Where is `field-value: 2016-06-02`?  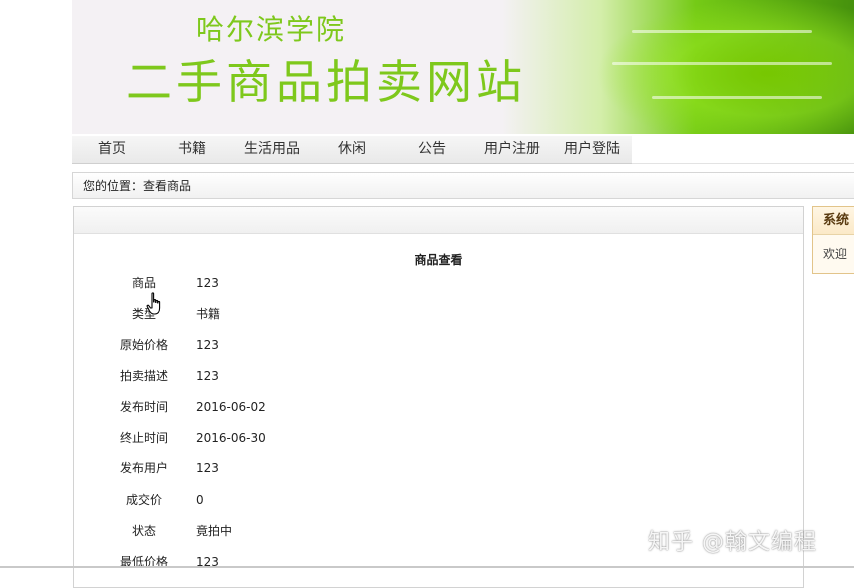
field-value: 2016-06-02 is located at coordinates (231, 407).